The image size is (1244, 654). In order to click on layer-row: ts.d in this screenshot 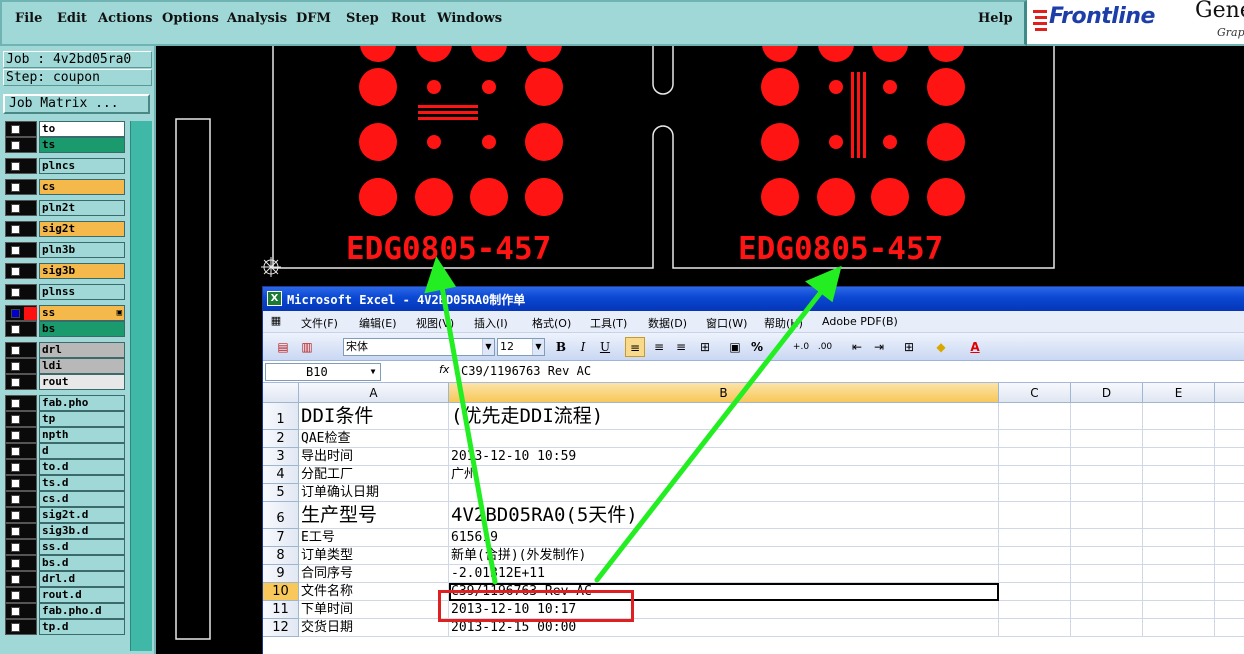, I will do `click(65, 483)`.